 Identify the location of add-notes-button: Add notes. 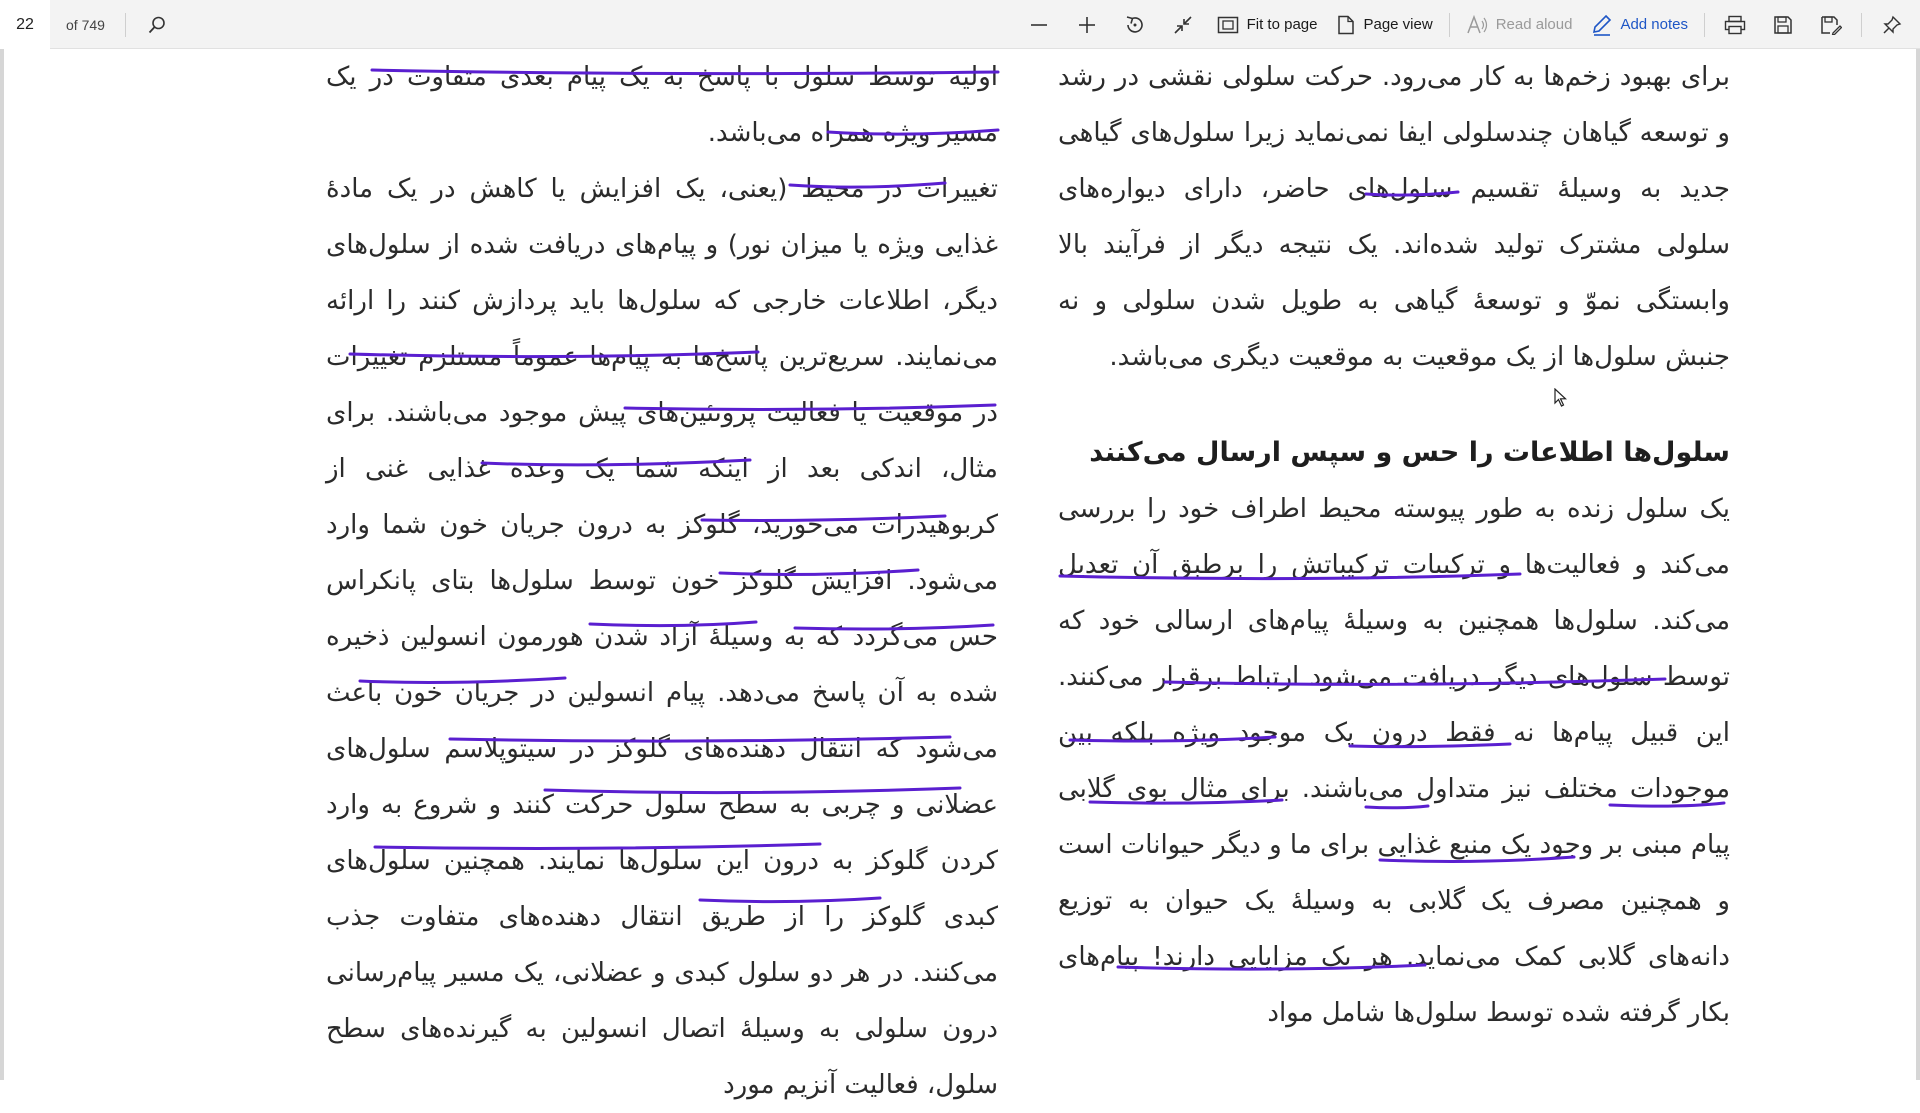
(1640, 25).